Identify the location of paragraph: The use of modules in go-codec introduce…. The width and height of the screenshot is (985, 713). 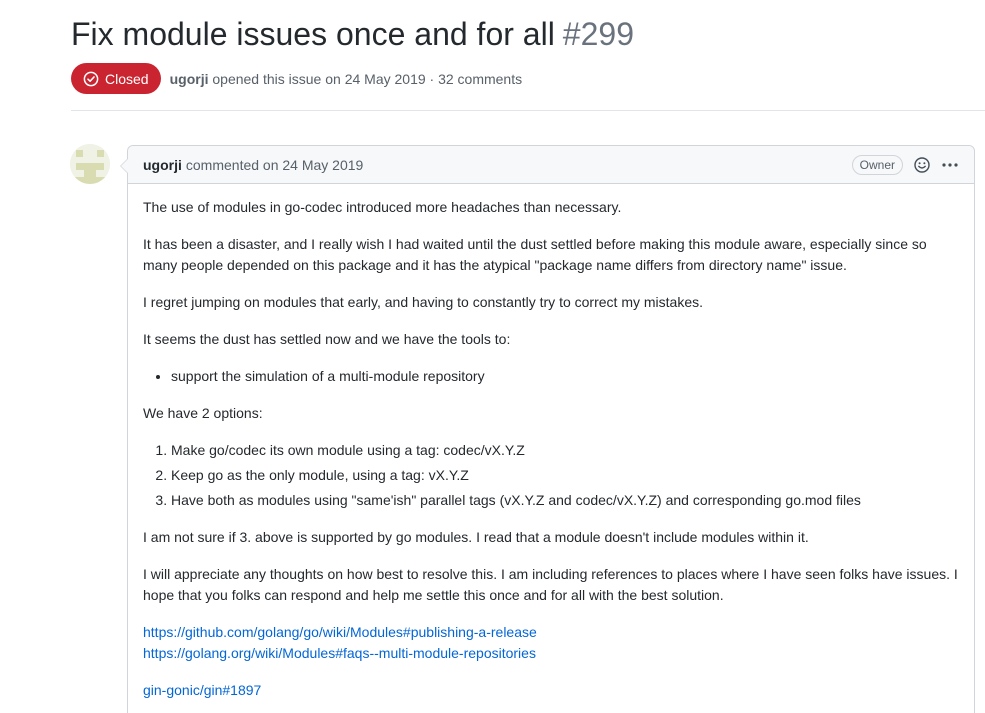
(382, 207).